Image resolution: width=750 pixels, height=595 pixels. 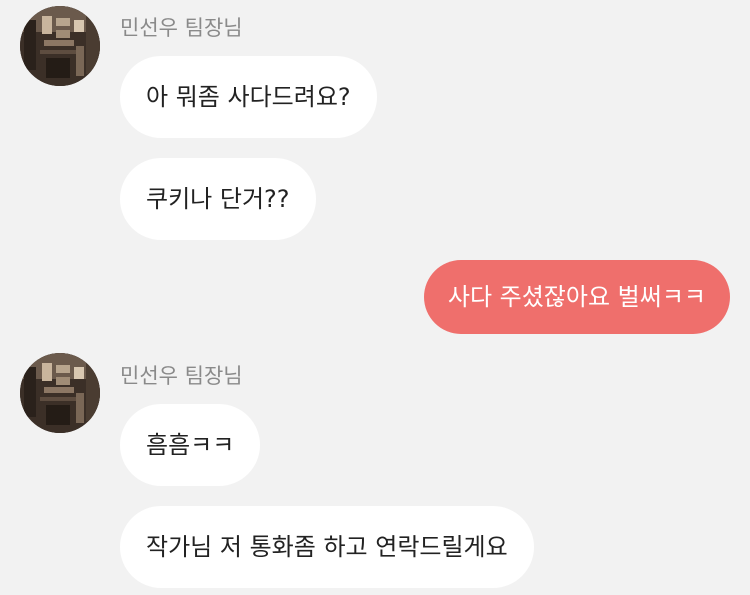 What do you see at coordinates (576, 297) in the screenshot?
I see `outgoing-message-bubble: 사다 주셨잖아요 벌써ㅋㅋ` at bounding box center [576, 297].